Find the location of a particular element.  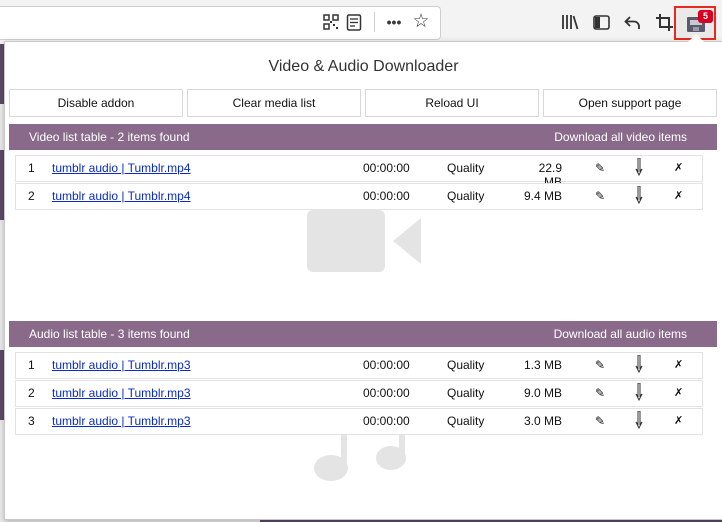

file-size-label: 1.3 MB is located at coordinates (542, 365).